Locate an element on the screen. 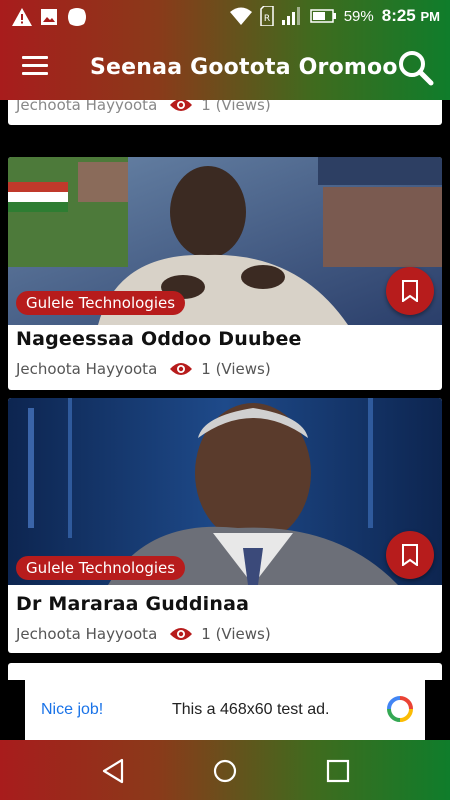  ad-content: Nice job! This a 468x60 test ad. is located at coordinates (225, 710).